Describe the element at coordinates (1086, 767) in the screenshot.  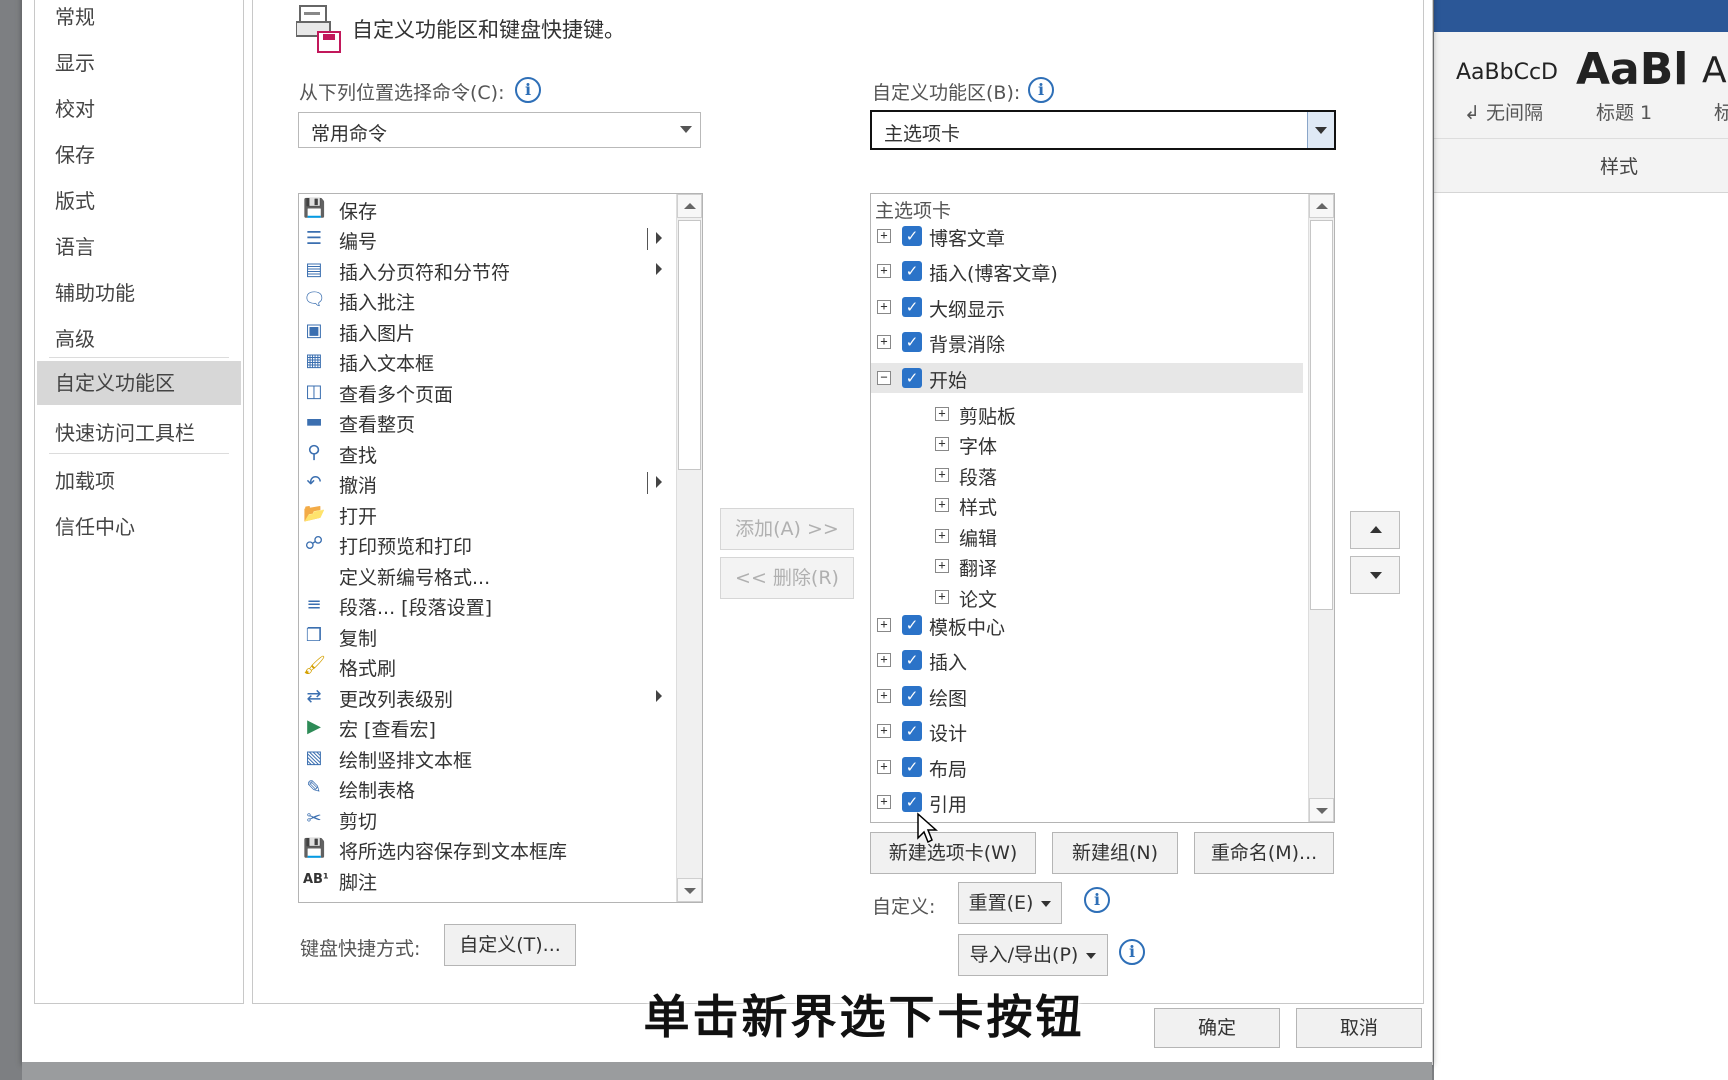
I see `tree-tab-row: + ✓ 布局` at that location.